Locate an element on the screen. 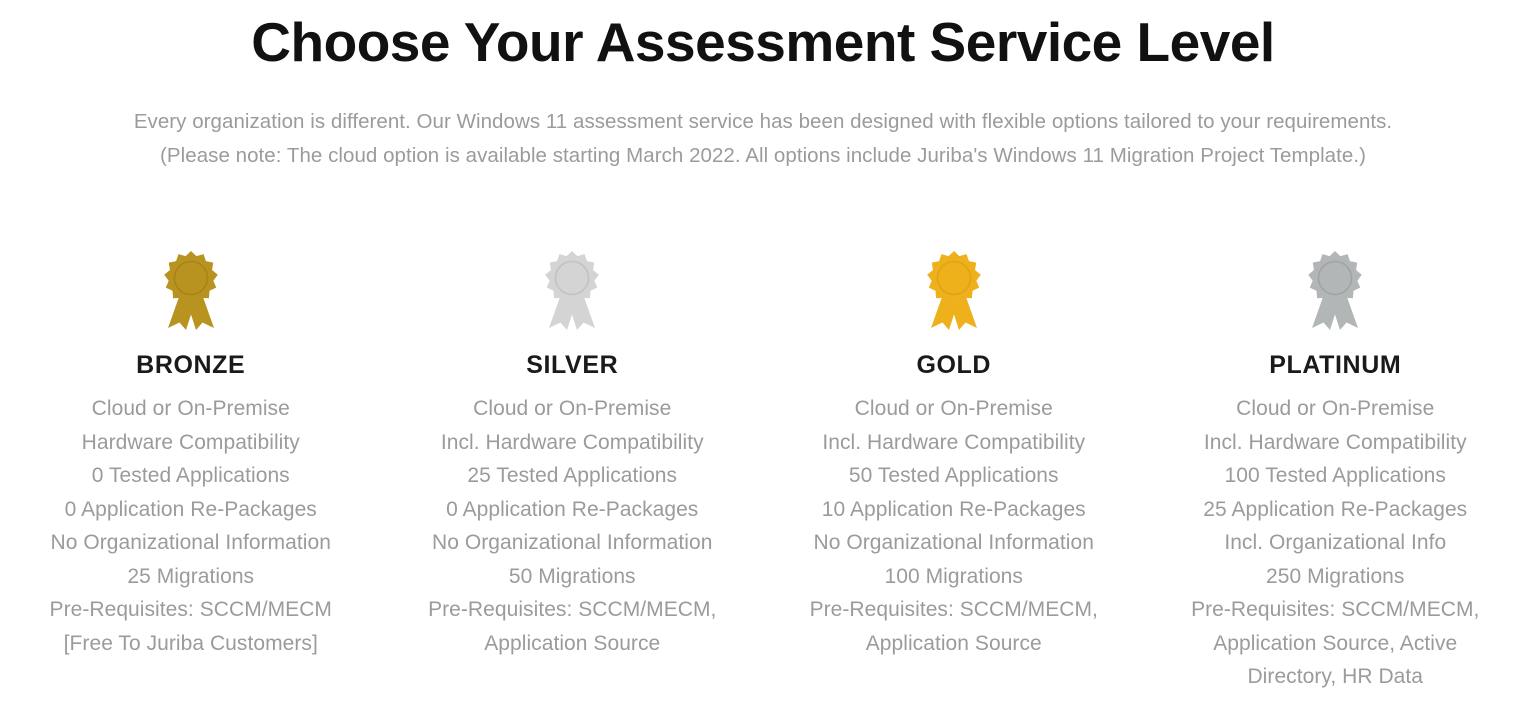 This screenshot has width=1526, height=727. tier-feature-item: 250 Migrations is located at coordinates (1335, 576).